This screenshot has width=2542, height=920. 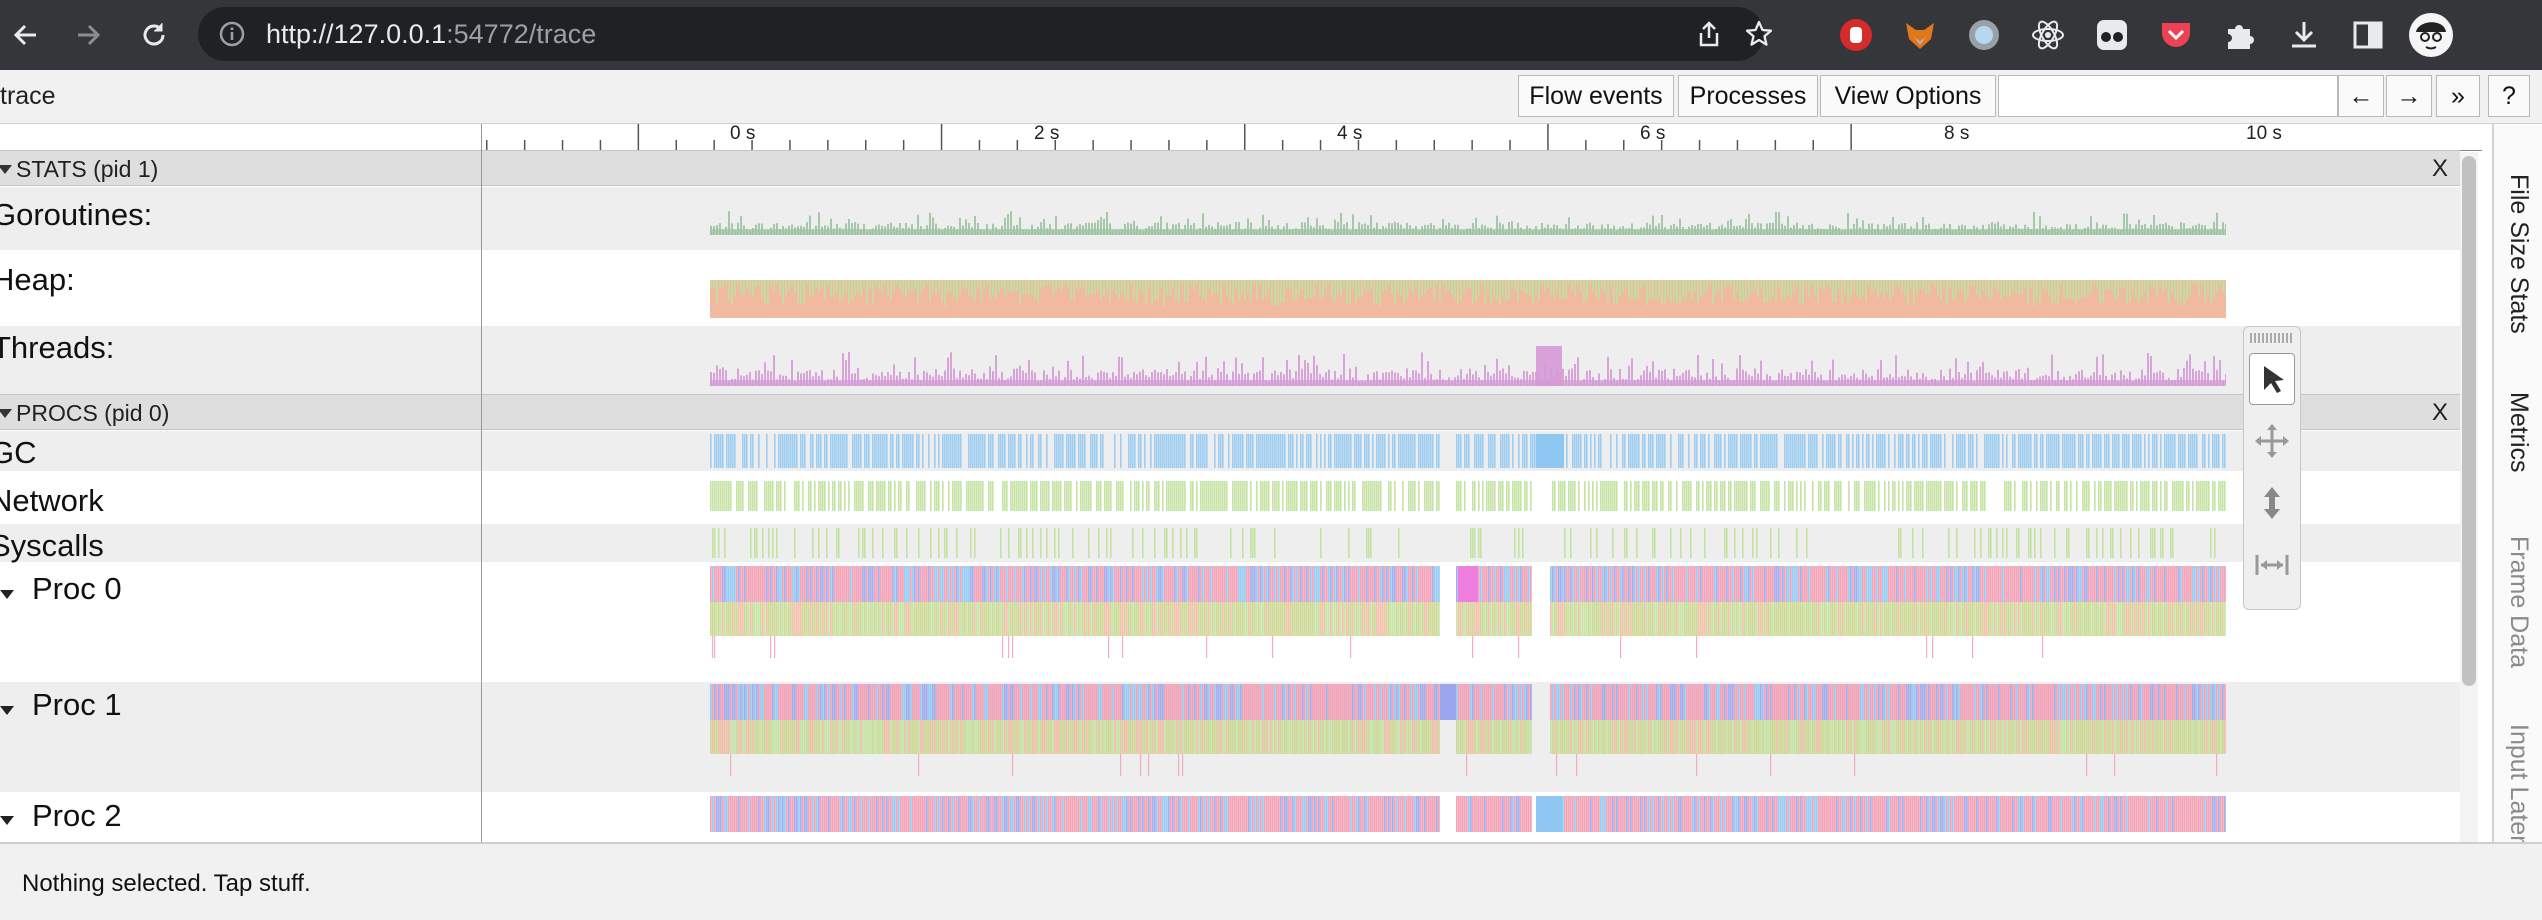 What do you see at coordinates (2409, 96) in the screenshot?
I see `find-next-button: →` at bounding box center [2409, 96].